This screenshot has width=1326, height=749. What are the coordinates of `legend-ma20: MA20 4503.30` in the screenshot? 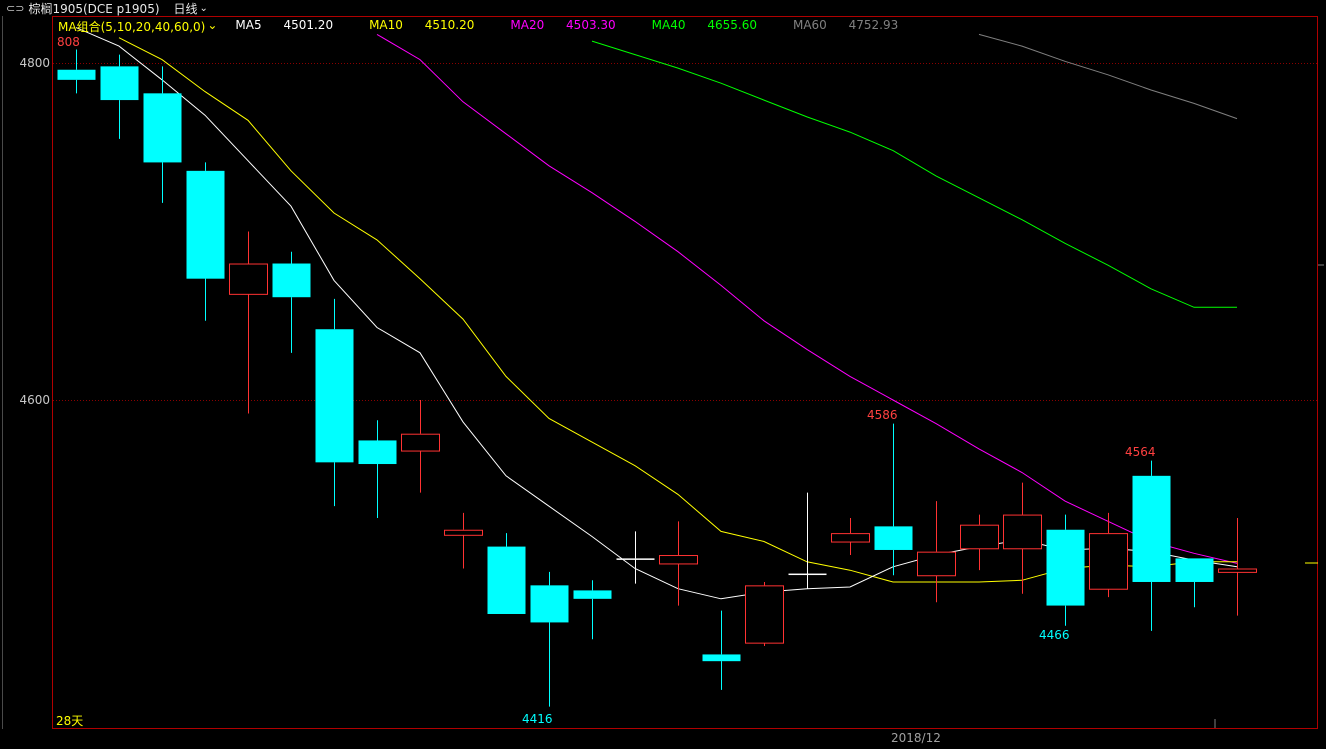 It's located at (571, 26).